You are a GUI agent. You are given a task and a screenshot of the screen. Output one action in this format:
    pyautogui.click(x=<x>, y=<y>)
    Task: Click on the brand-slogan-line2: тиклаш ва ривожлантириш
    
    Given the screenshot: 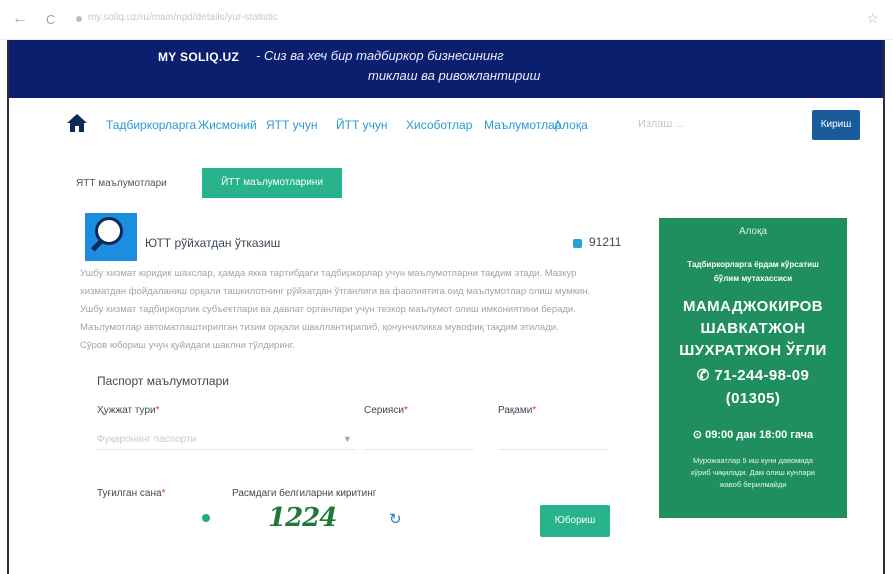 What is the action you would take?
    pyautogui.click(x=454, y=75)
    